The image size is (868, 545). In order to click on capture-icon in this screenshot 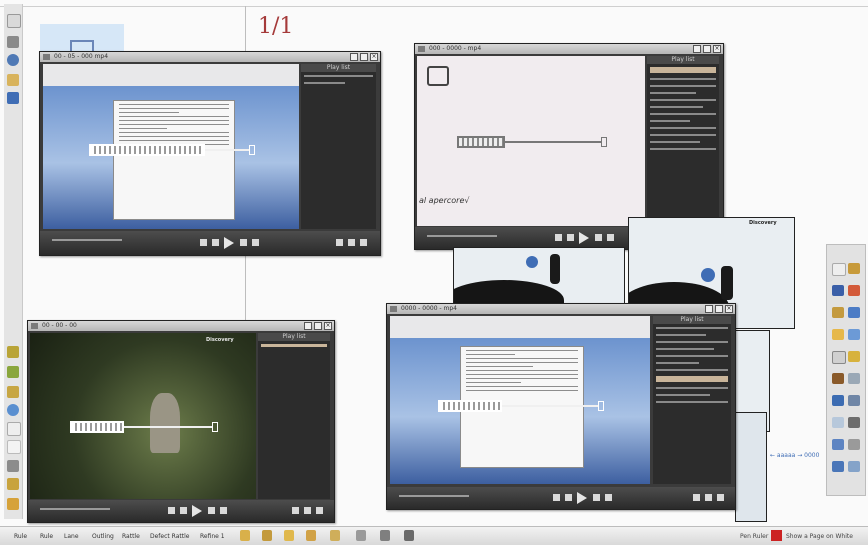, I will do `click(854, 378)`.